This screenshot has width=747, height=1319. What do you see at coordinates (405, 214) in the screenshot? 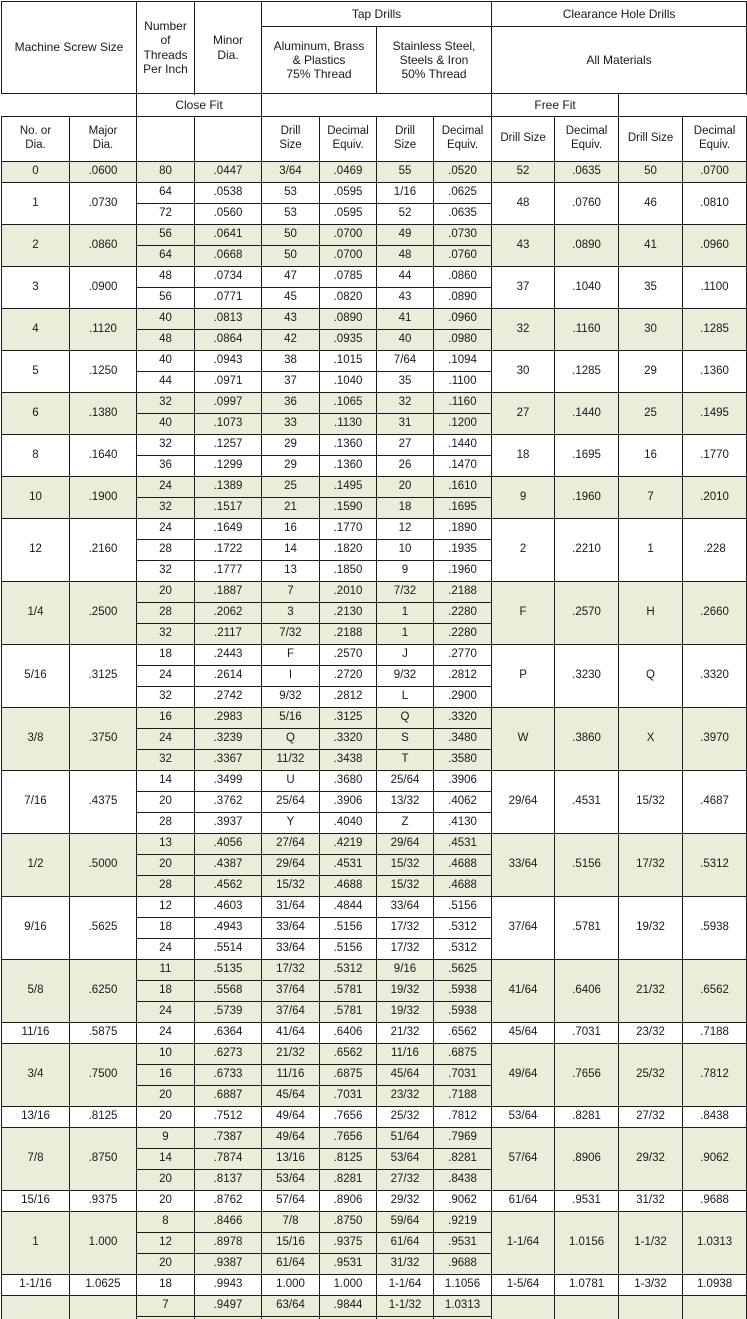
I see `cell-tap50-drill-size: 52` at bounding box center [405, 214].